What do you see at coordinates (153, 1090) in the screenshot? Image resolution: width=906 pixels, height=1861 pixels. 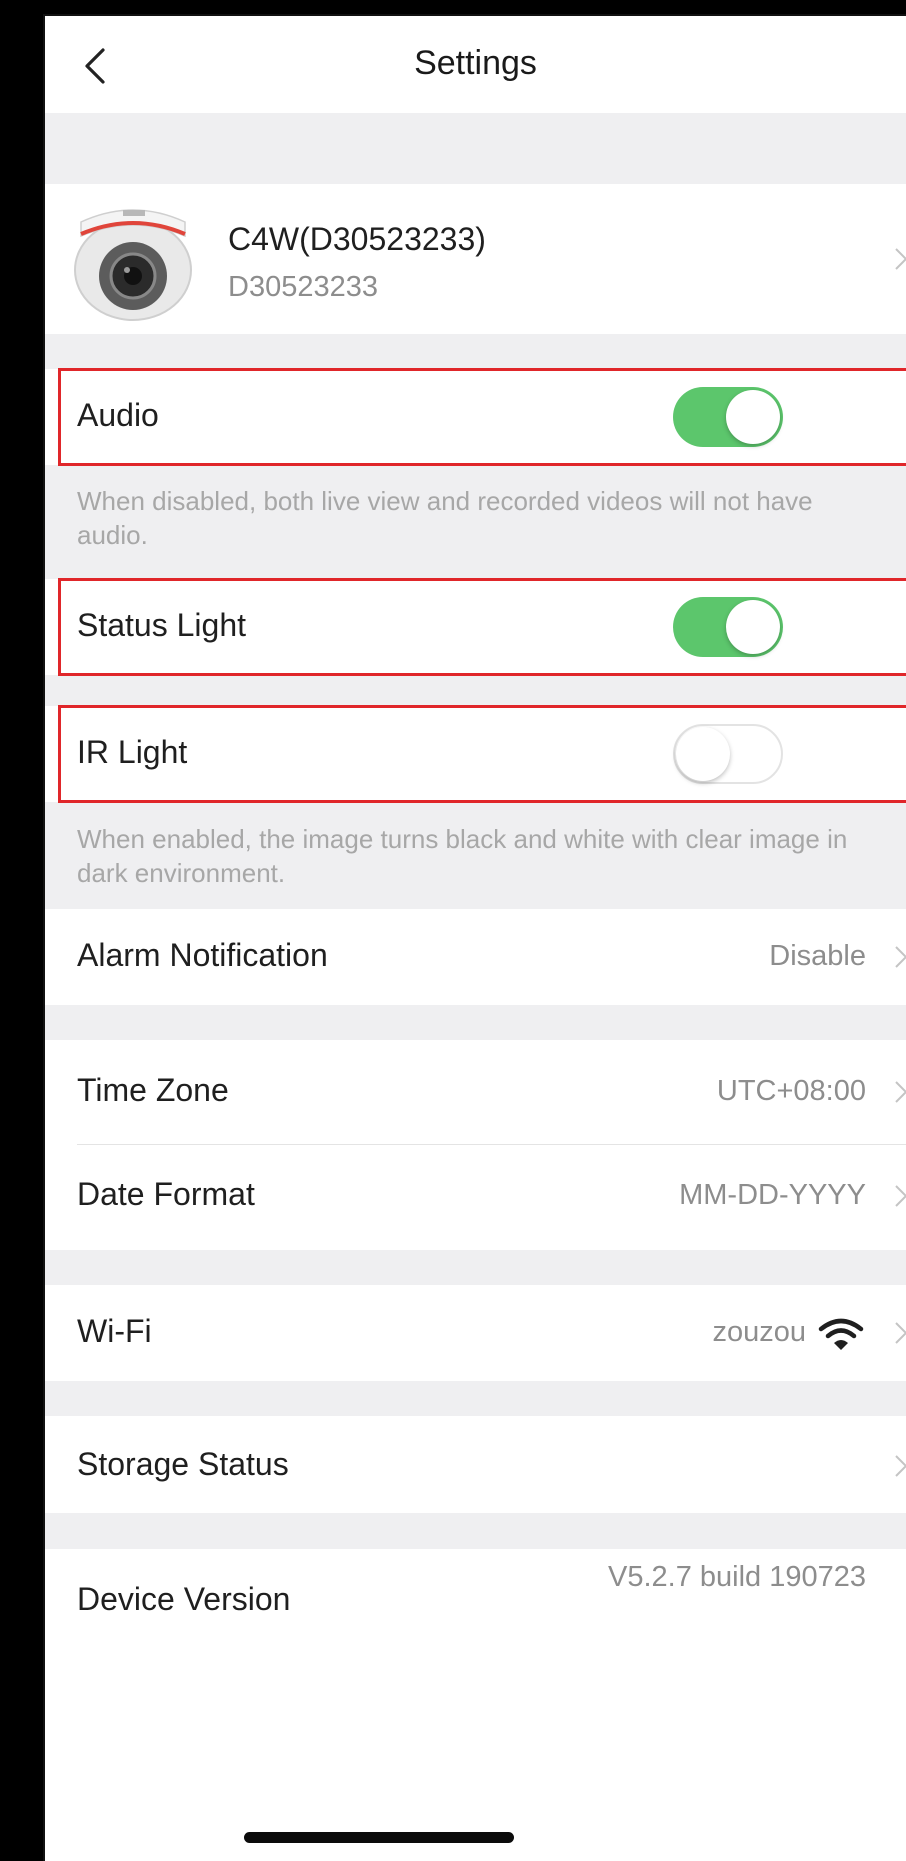 I see `time-zone-label: Time Zone` at bounding box center [153, 1090].